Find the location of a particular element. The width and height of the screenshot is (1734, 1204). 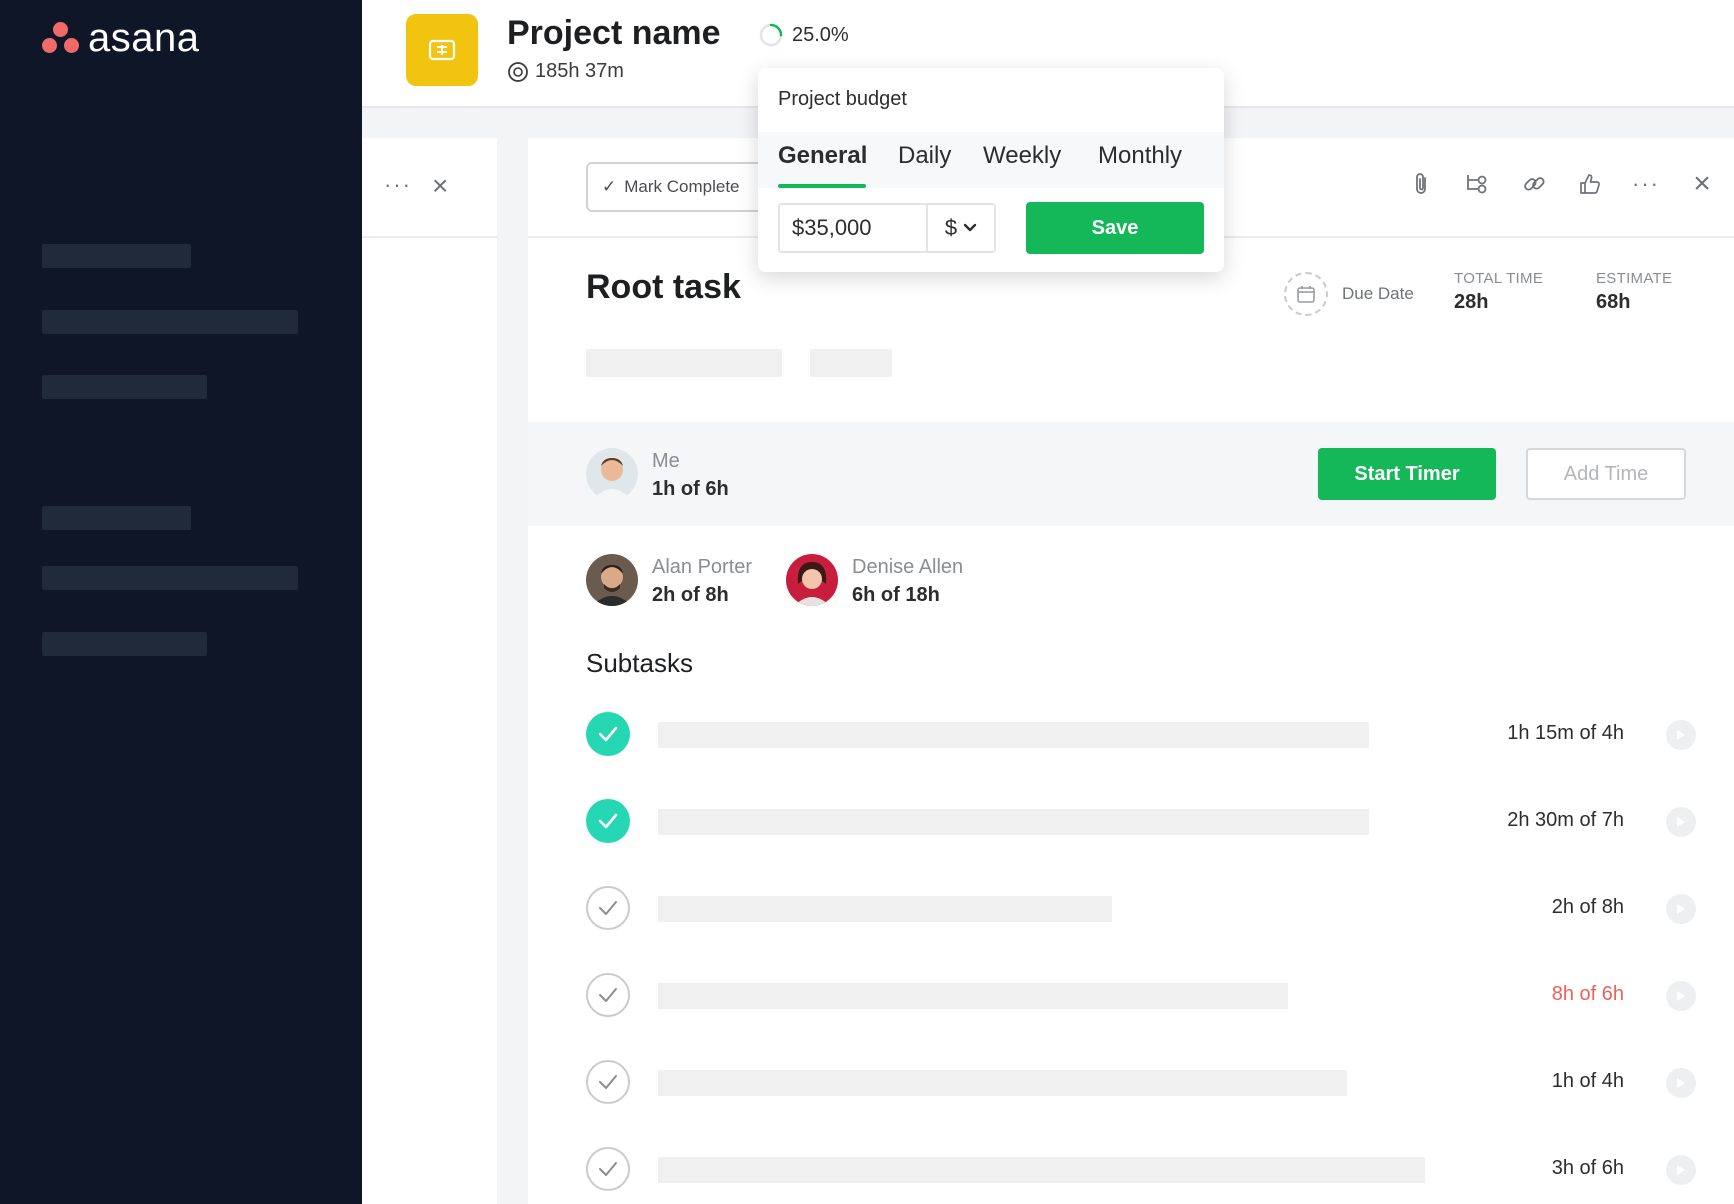

due-date-field: Due Date is located at coordinates (1349, 294).